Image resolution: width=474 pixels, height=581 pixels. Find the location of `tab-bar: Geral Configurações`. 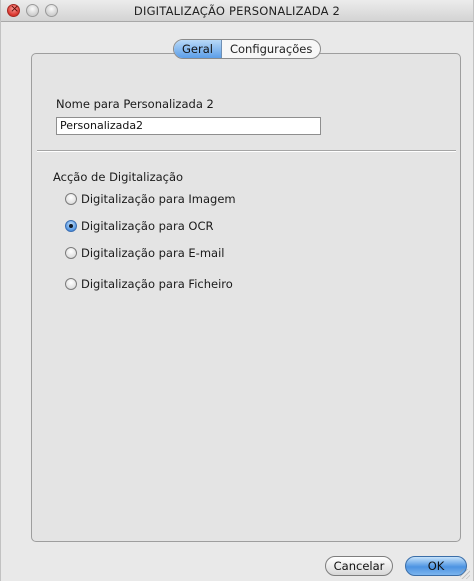

tab-bar: Geral Configurações is located at coordinates (247, 49).